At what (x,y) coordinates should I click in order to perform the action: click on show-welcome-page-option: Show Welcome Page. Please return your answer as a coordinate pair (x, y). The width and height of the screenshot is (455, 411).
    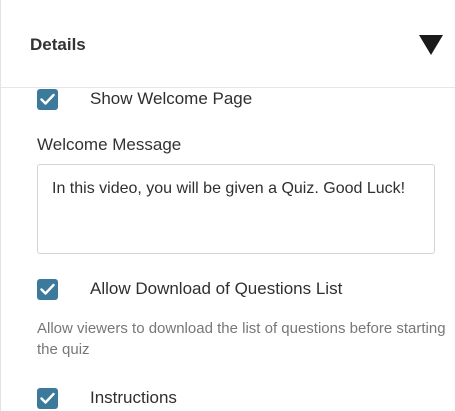
    Looking at the image, I should click on (144, 99).